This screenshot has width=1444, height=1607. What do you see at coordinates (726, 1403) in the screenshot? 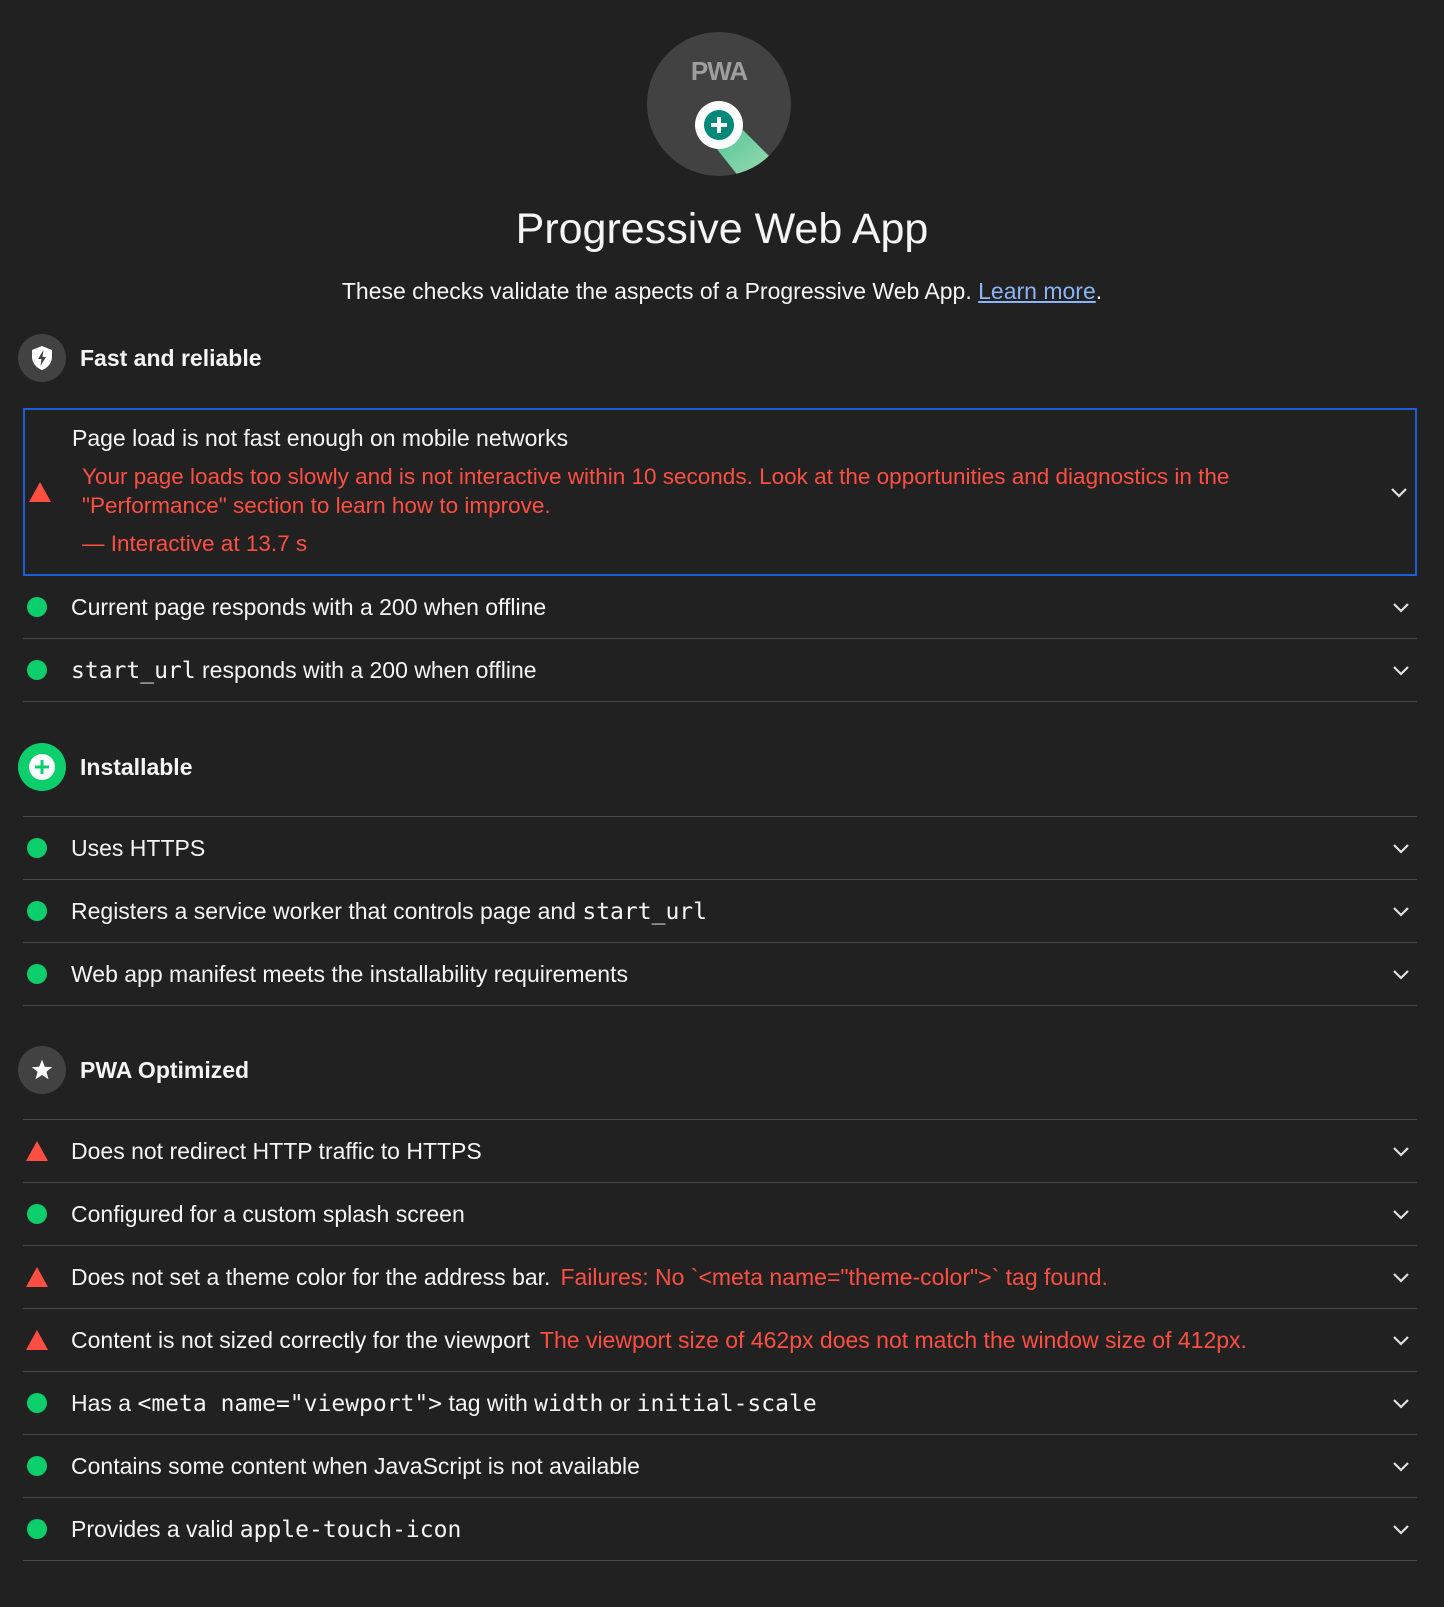
I see `code-initial-scale: initial-scale` at bounding box center [726, 1403].